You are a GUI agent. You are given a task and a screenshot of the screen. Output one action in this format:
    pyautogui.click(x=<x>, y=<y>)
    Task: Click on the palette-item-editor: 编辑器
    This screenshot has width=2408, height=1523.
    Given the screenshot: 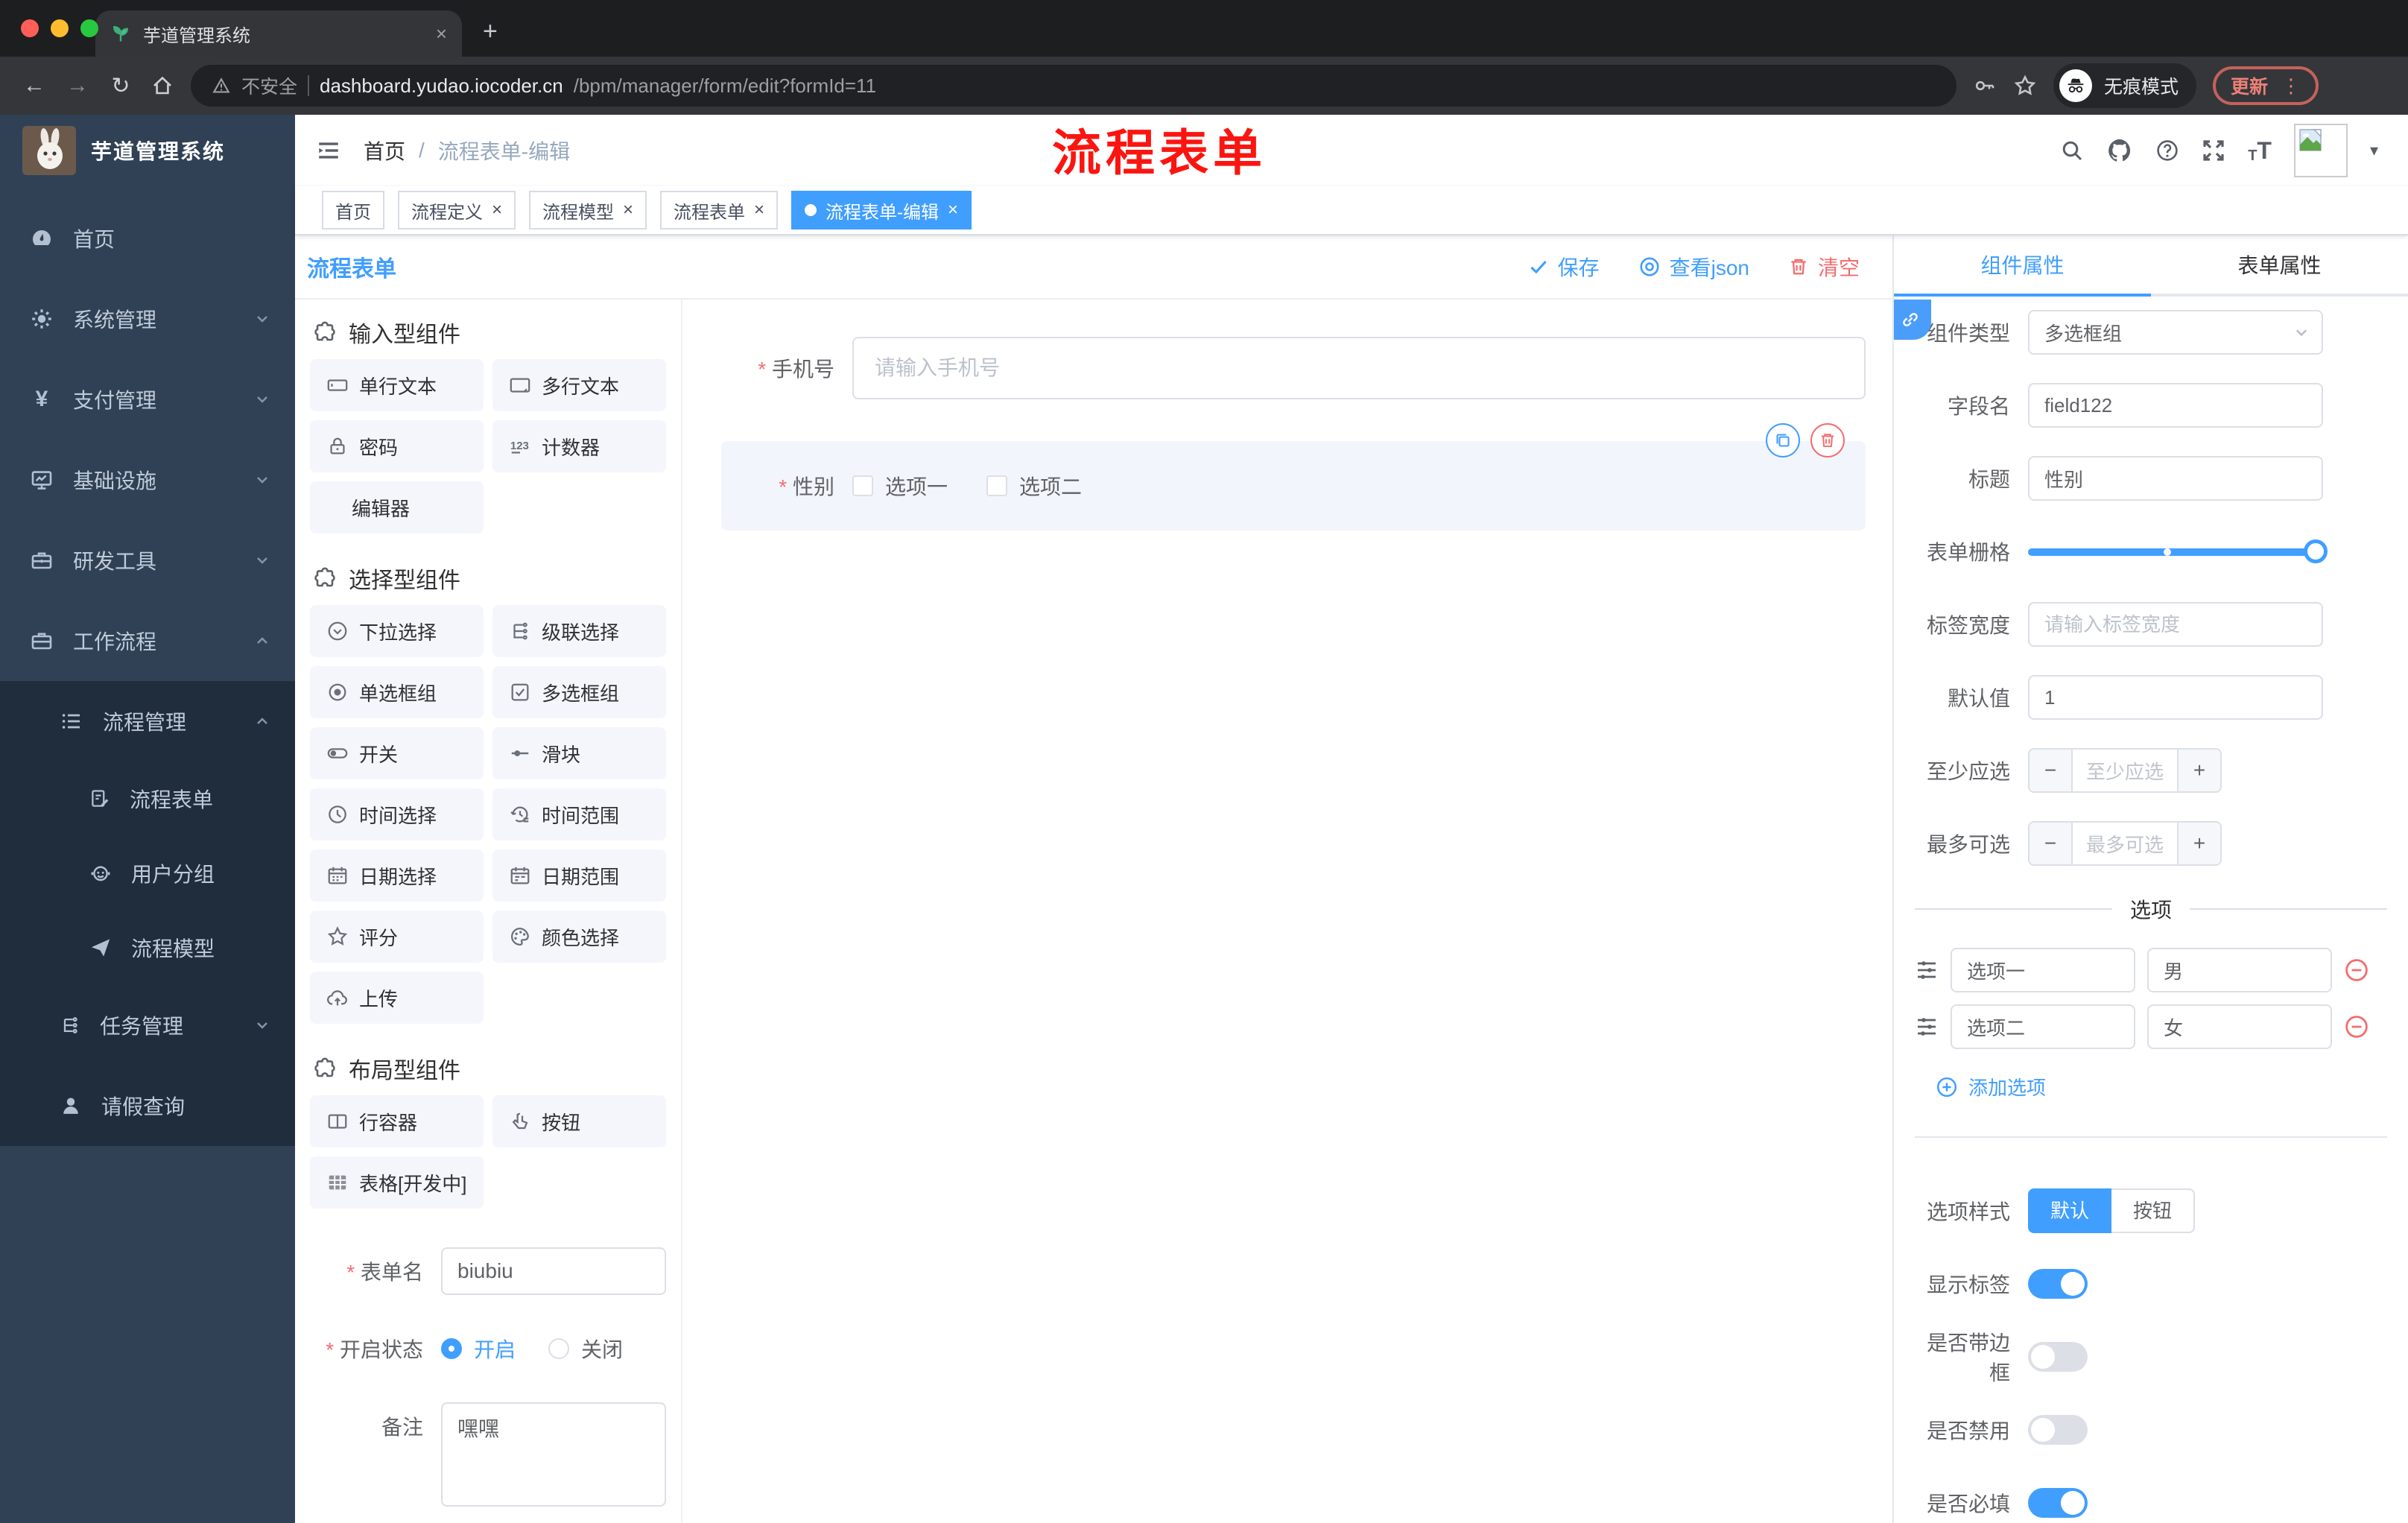 What is the action you would take?
    pyautogui.click(x=397, y=507)
    